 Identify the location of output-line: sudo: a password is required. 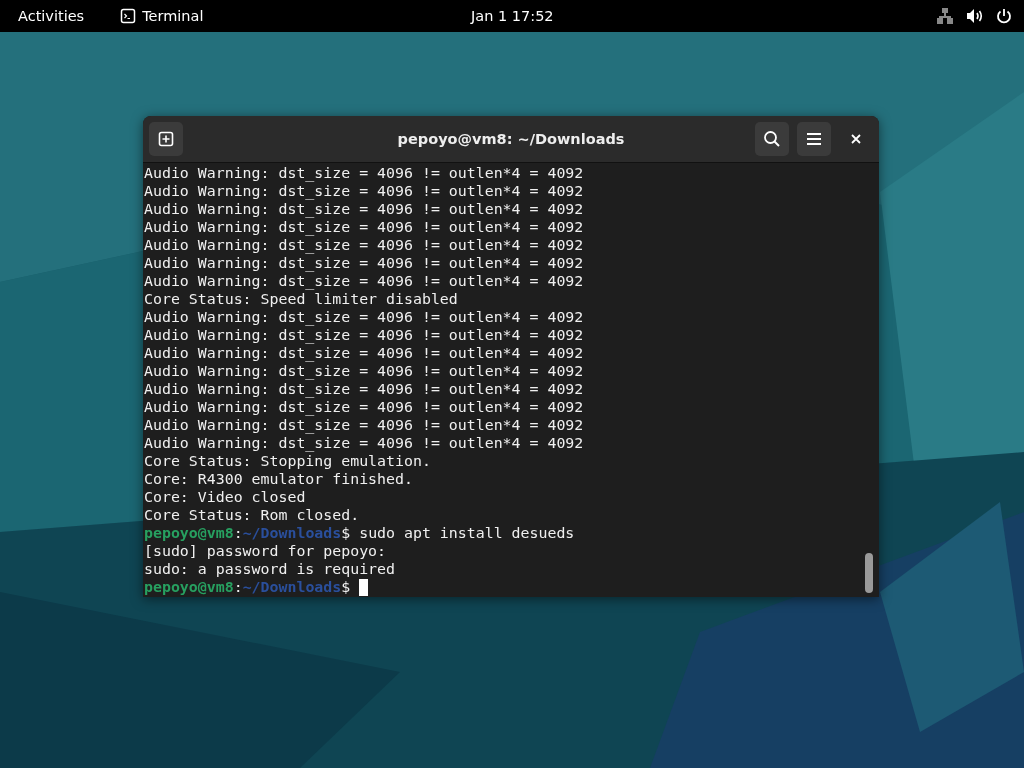
(270, 569).